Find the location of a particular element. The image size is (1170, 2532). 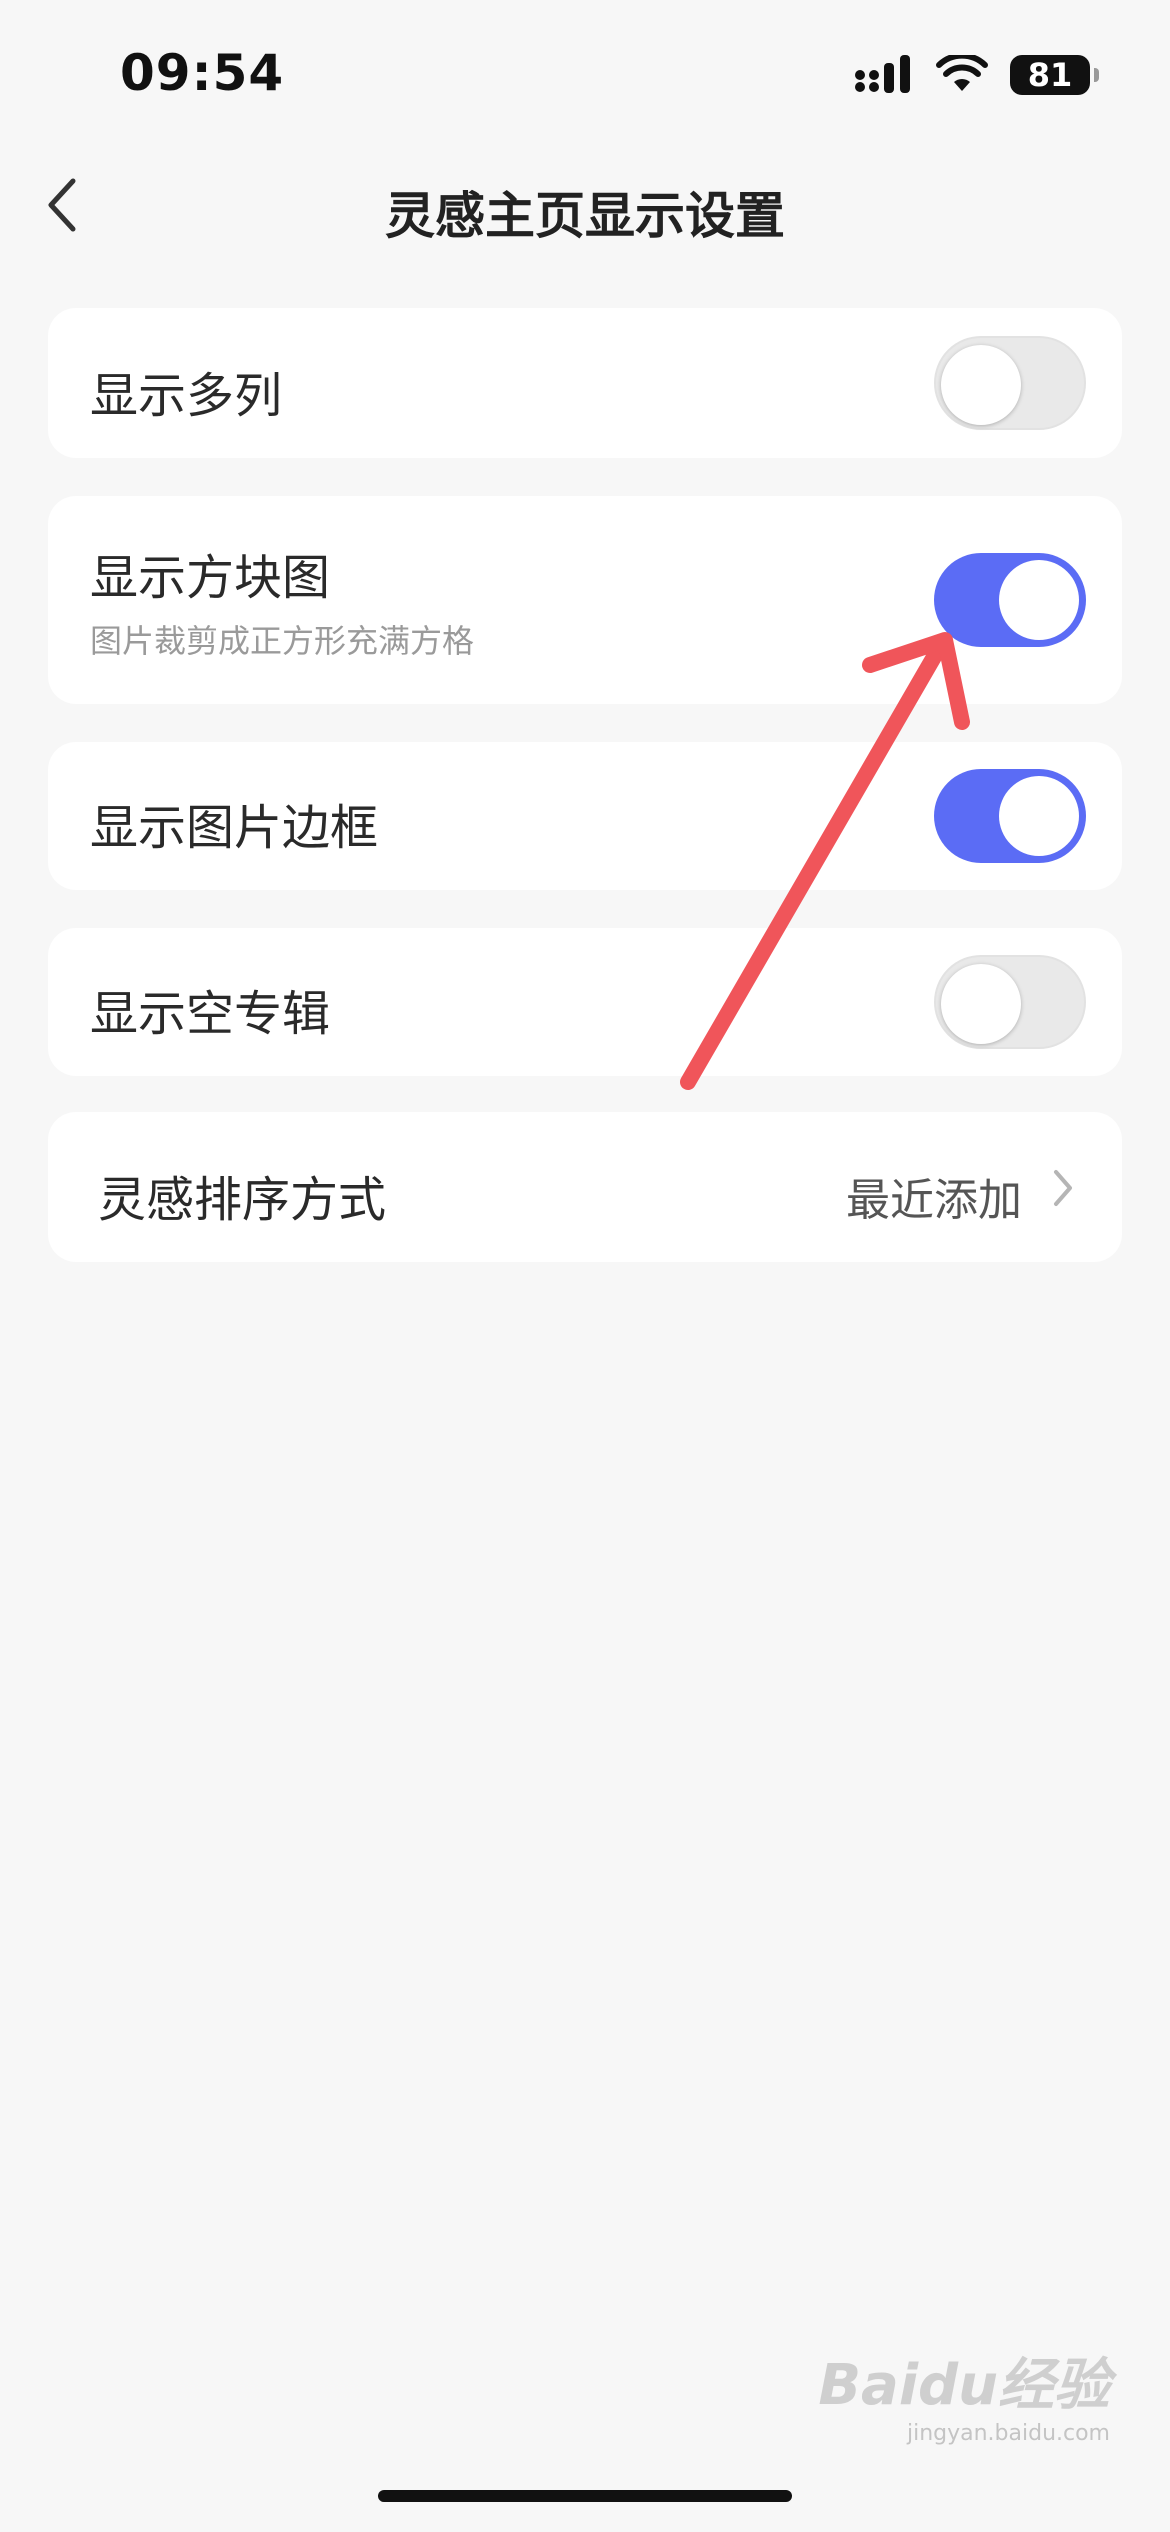

setting-row-show-multi-column: 显示多列 is located at coordinates (585, 383).